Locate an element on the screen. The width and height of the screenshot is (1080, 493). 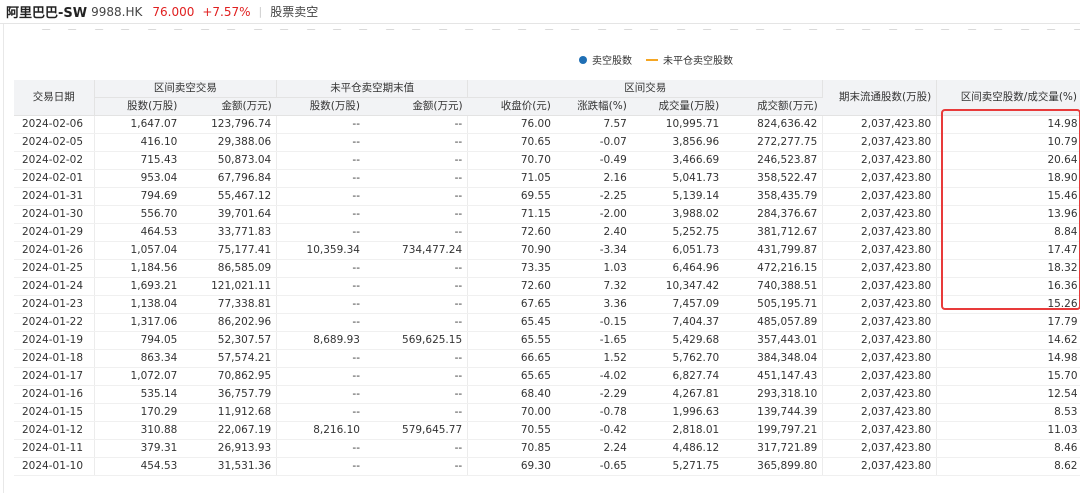
cell-short-shares: 715.43 is located at coordinates (138, 160).